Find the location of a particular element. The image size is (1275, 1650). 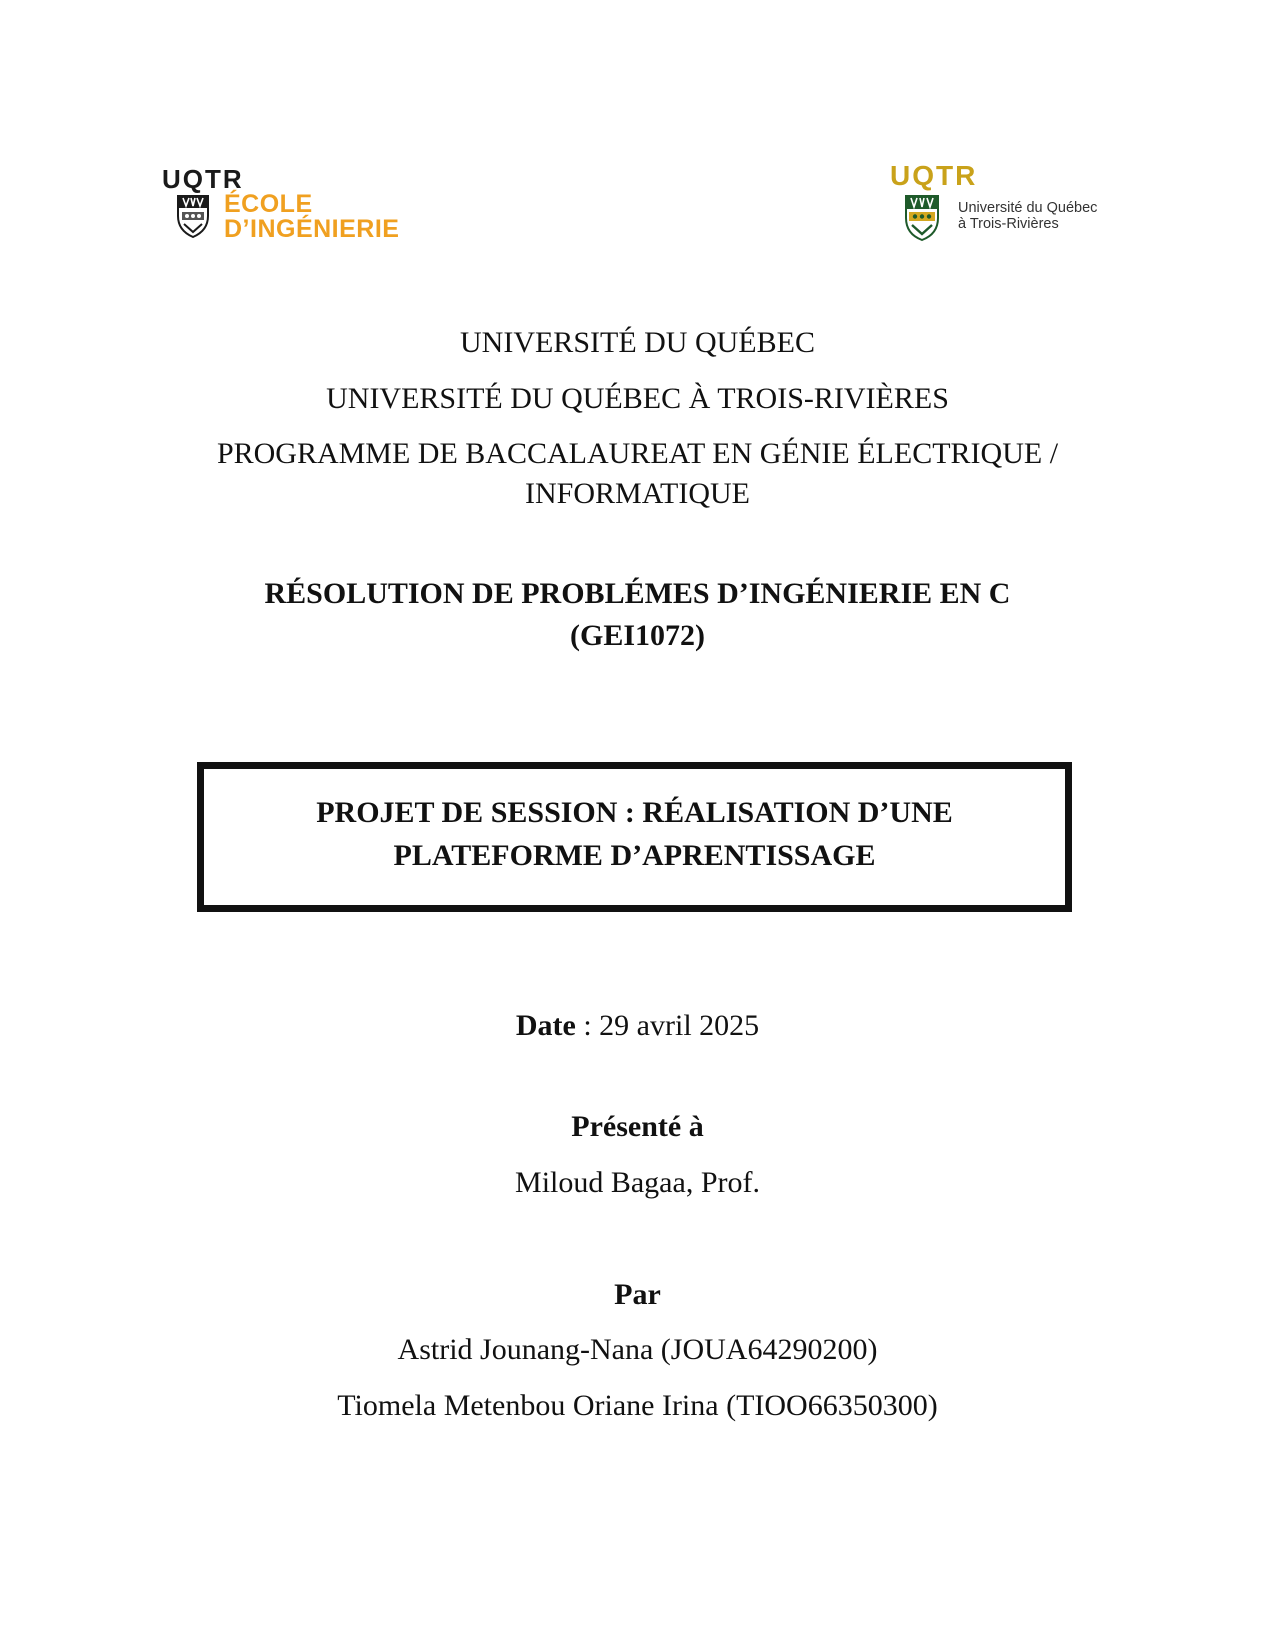

project-title-line-1: PROJET DE SESSION : RÉALISATION D’UNE is located at coordinates (634, 812).